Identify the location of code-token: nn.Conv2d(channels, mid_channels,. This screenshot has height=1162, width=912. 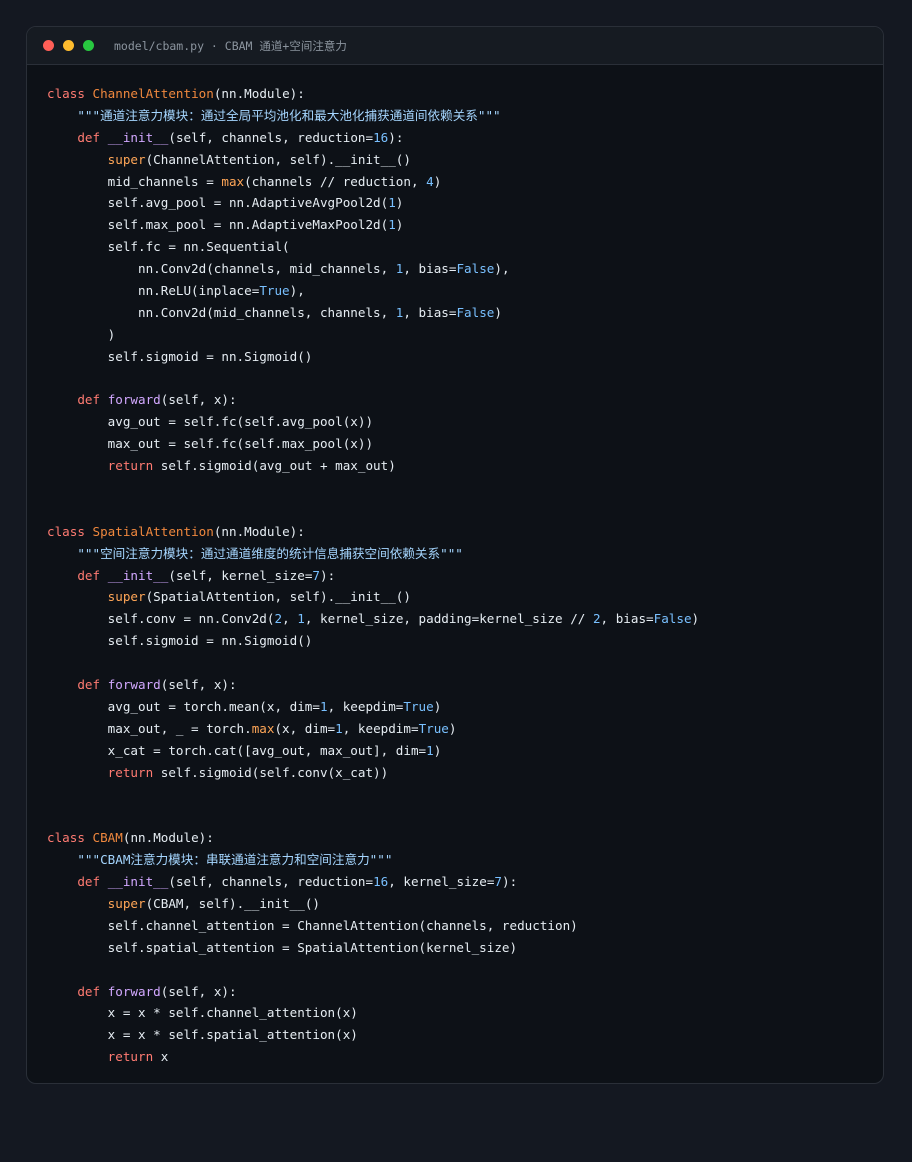
(221, 269).